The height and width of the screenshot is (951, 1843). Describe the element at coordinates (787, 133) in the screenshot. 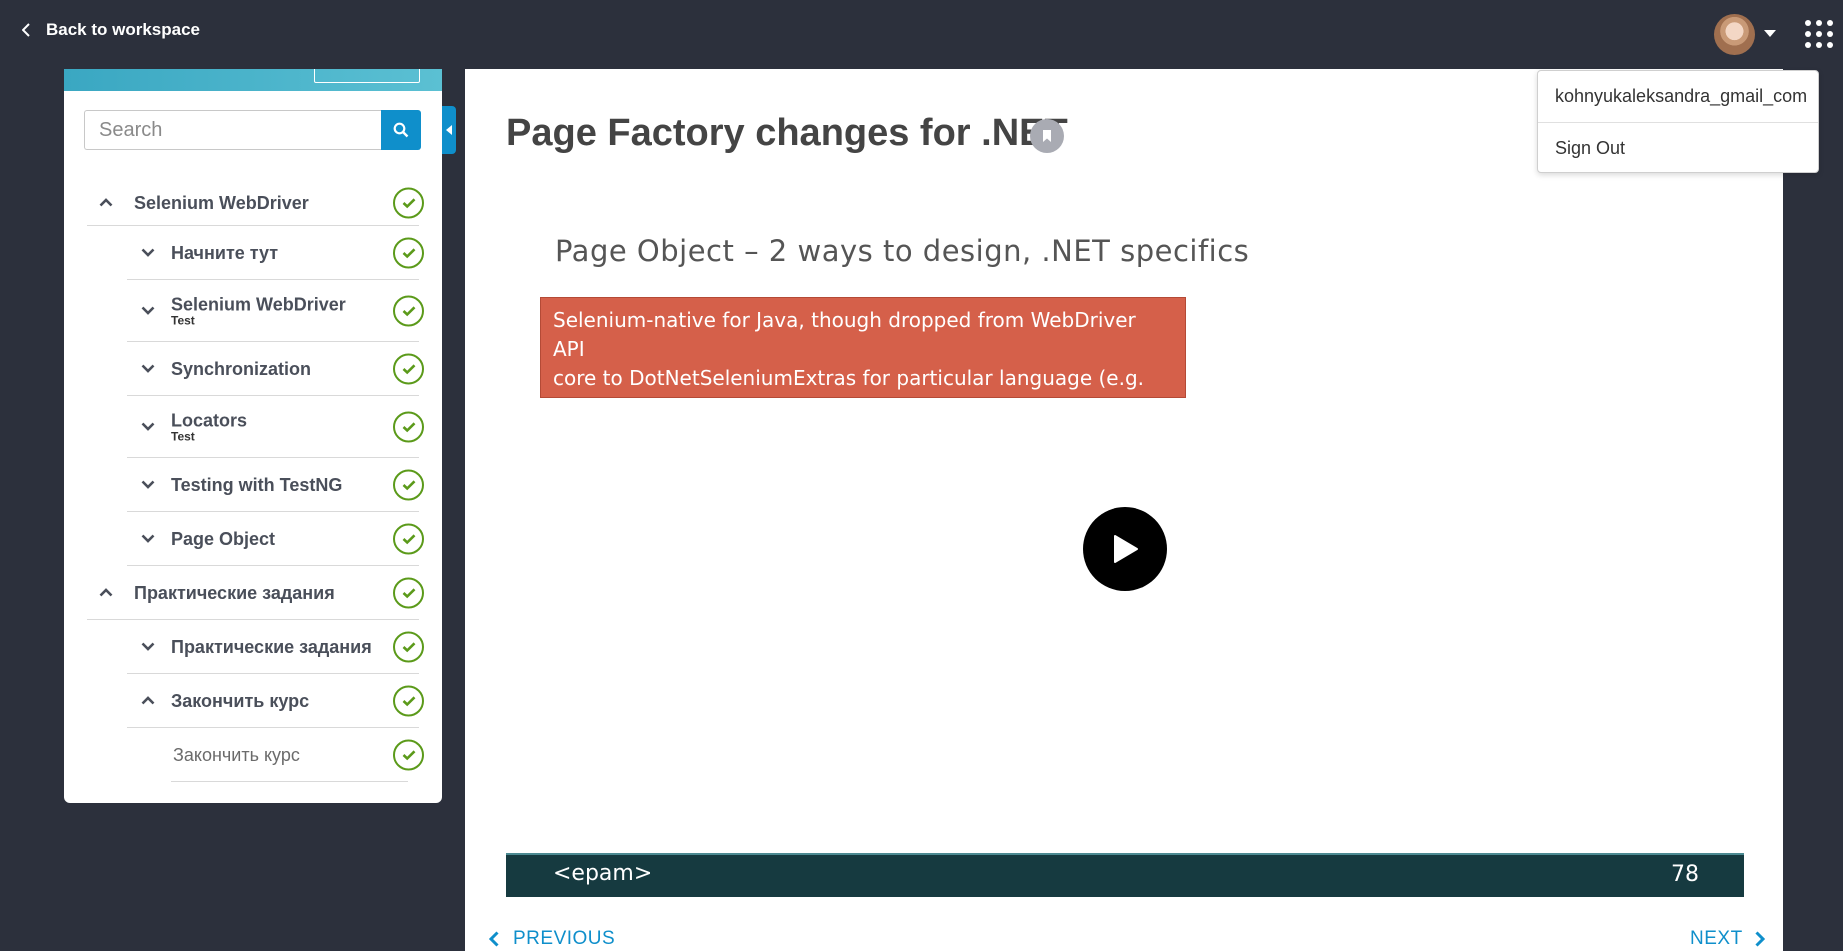

I see `page-title: Page Factory changes for .NET` at that location.